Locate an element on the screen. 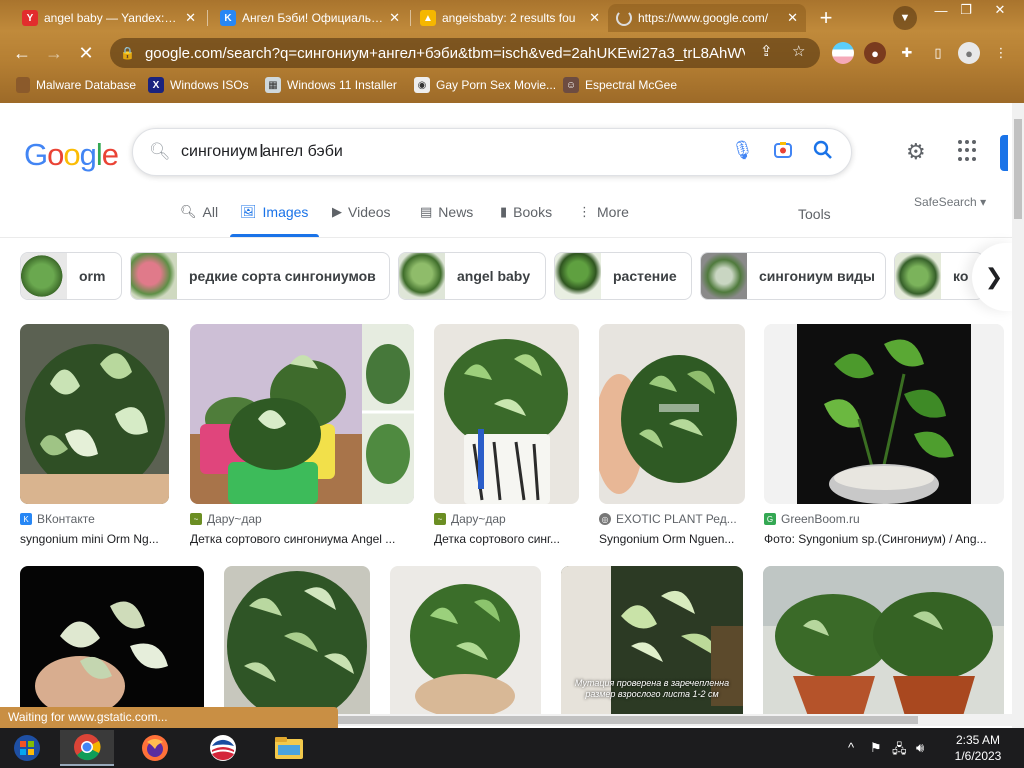  forward-button: → is located at coordinates (54, 53).